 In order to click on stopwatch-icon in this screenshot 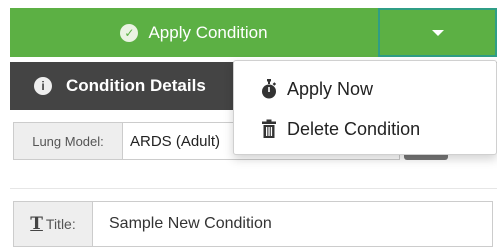, I will do `click(269, 89)`.